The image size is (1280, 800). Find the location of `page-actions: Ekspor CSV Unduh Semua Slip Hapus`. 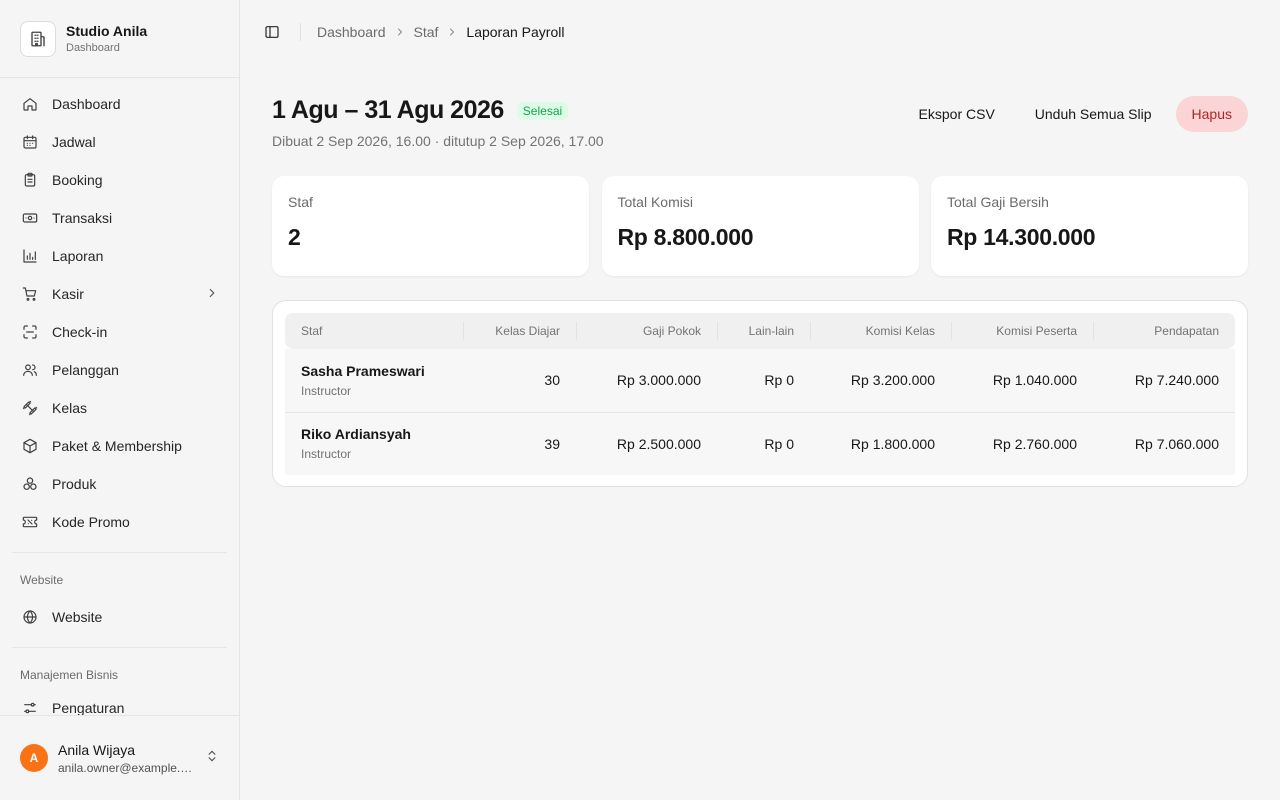

page-actions: Ekspor CSV Unduh Semua Slip Hapus is located at coordinates (1075, 114).